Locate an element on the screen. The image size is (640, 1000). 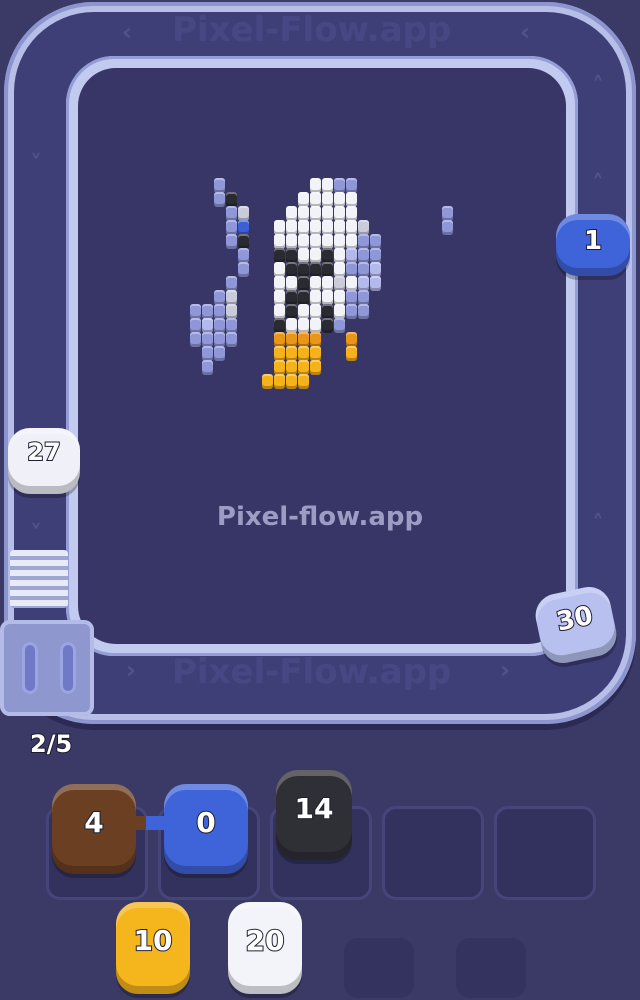
track-shooter-white: 27 is located at coordinates (44, 461).